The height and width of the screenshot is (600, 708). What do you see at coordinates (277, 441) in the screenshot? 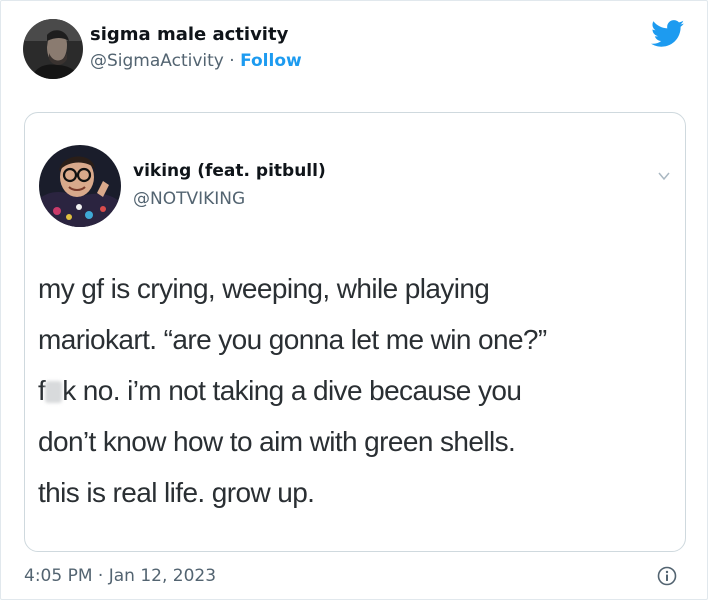
I see `tweet-line: don’t know how to aim with green shells.` at bounding box center [277, 441].